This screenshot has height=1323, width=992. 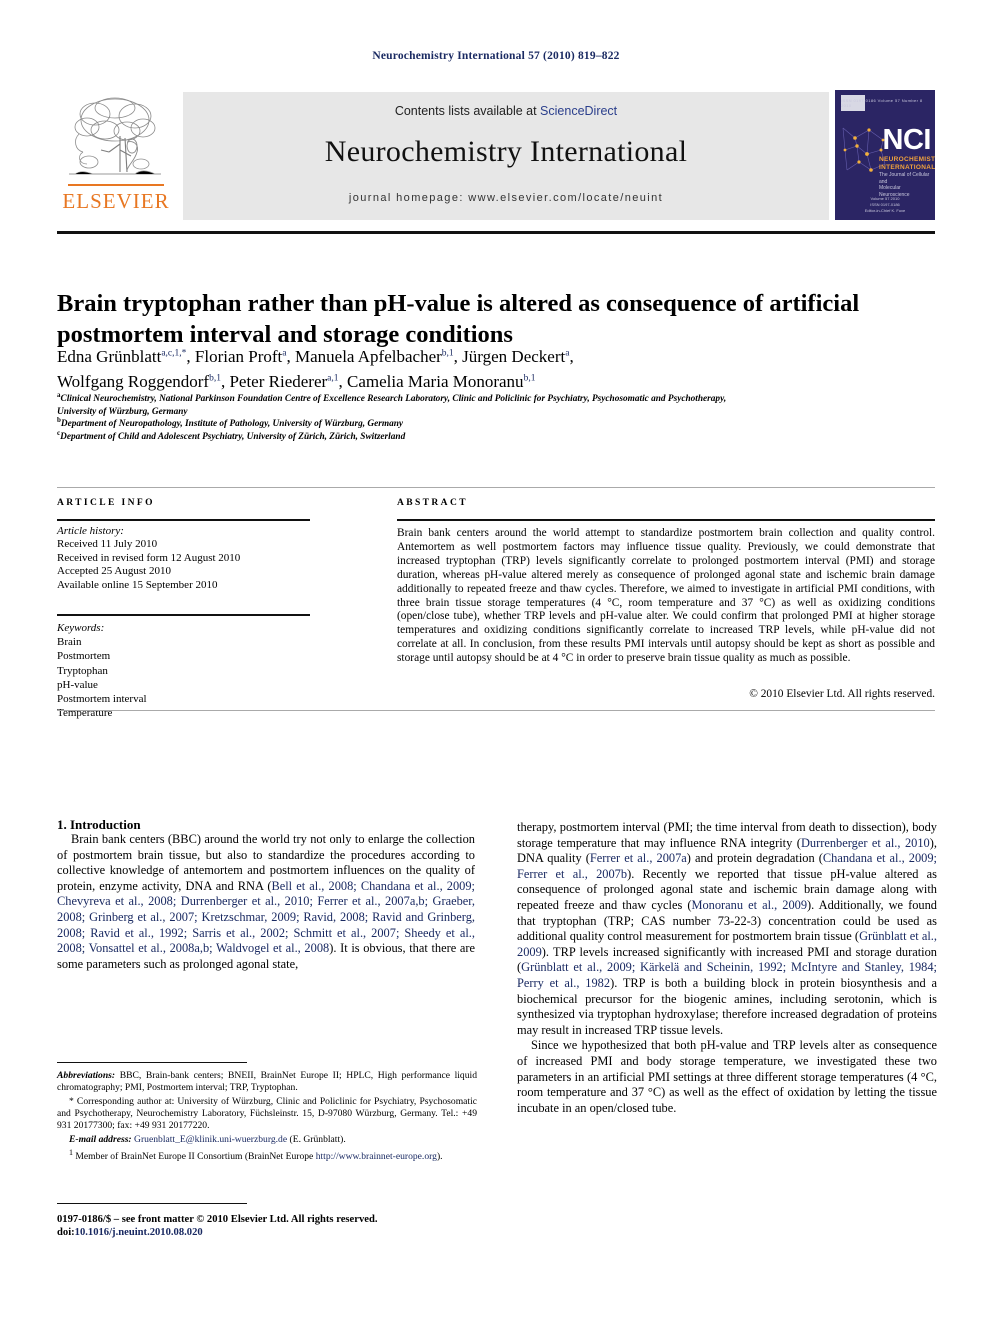 What do you see at coordinates (496, 710) in the screenshot?
I see `info-block-bottom-rule` at bounding box center [496, 710].